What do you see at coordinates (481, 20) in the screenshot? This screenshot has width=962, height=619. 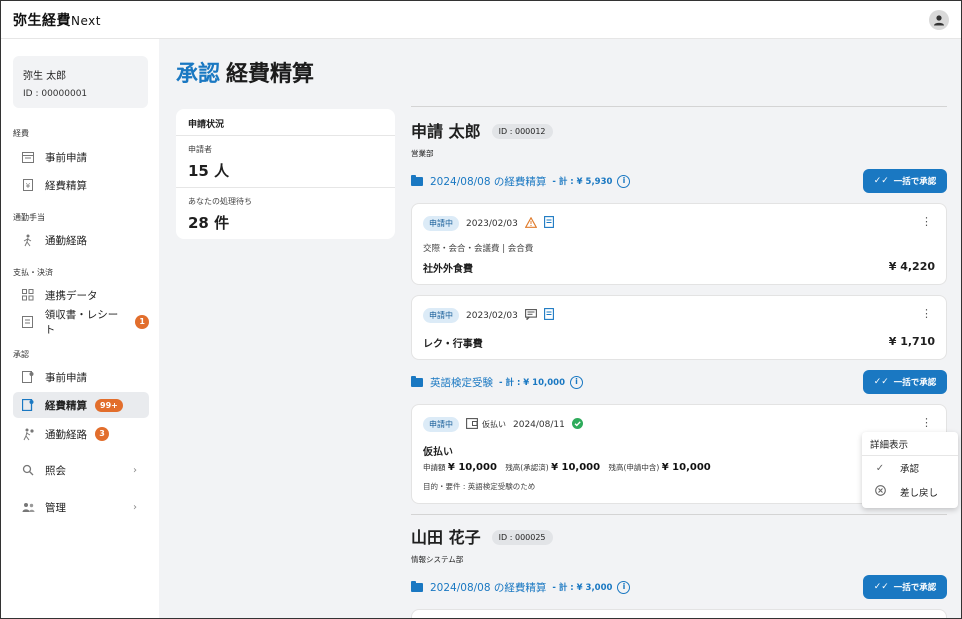 I see `top-bar: 弥生経費Next` at bounding box center [481, 20].